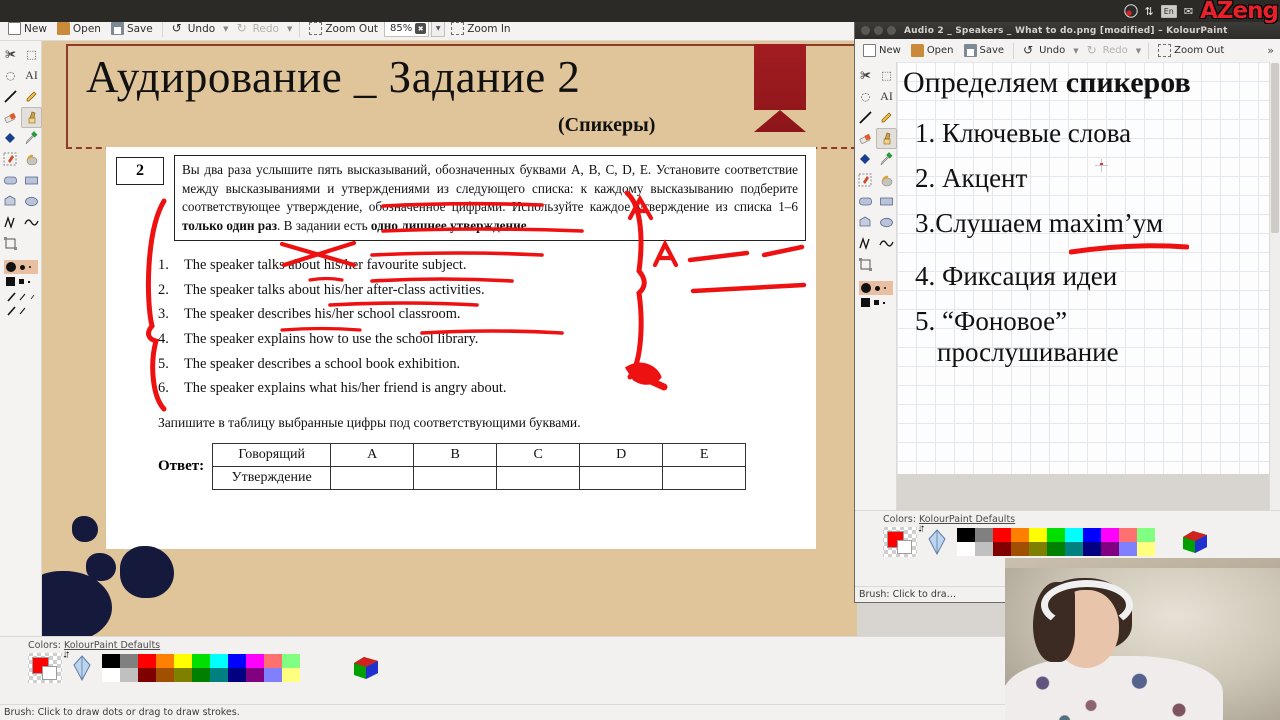 This screenshot has width=1280, height=720. I want to click on polyline-icon, so click(865, 243).